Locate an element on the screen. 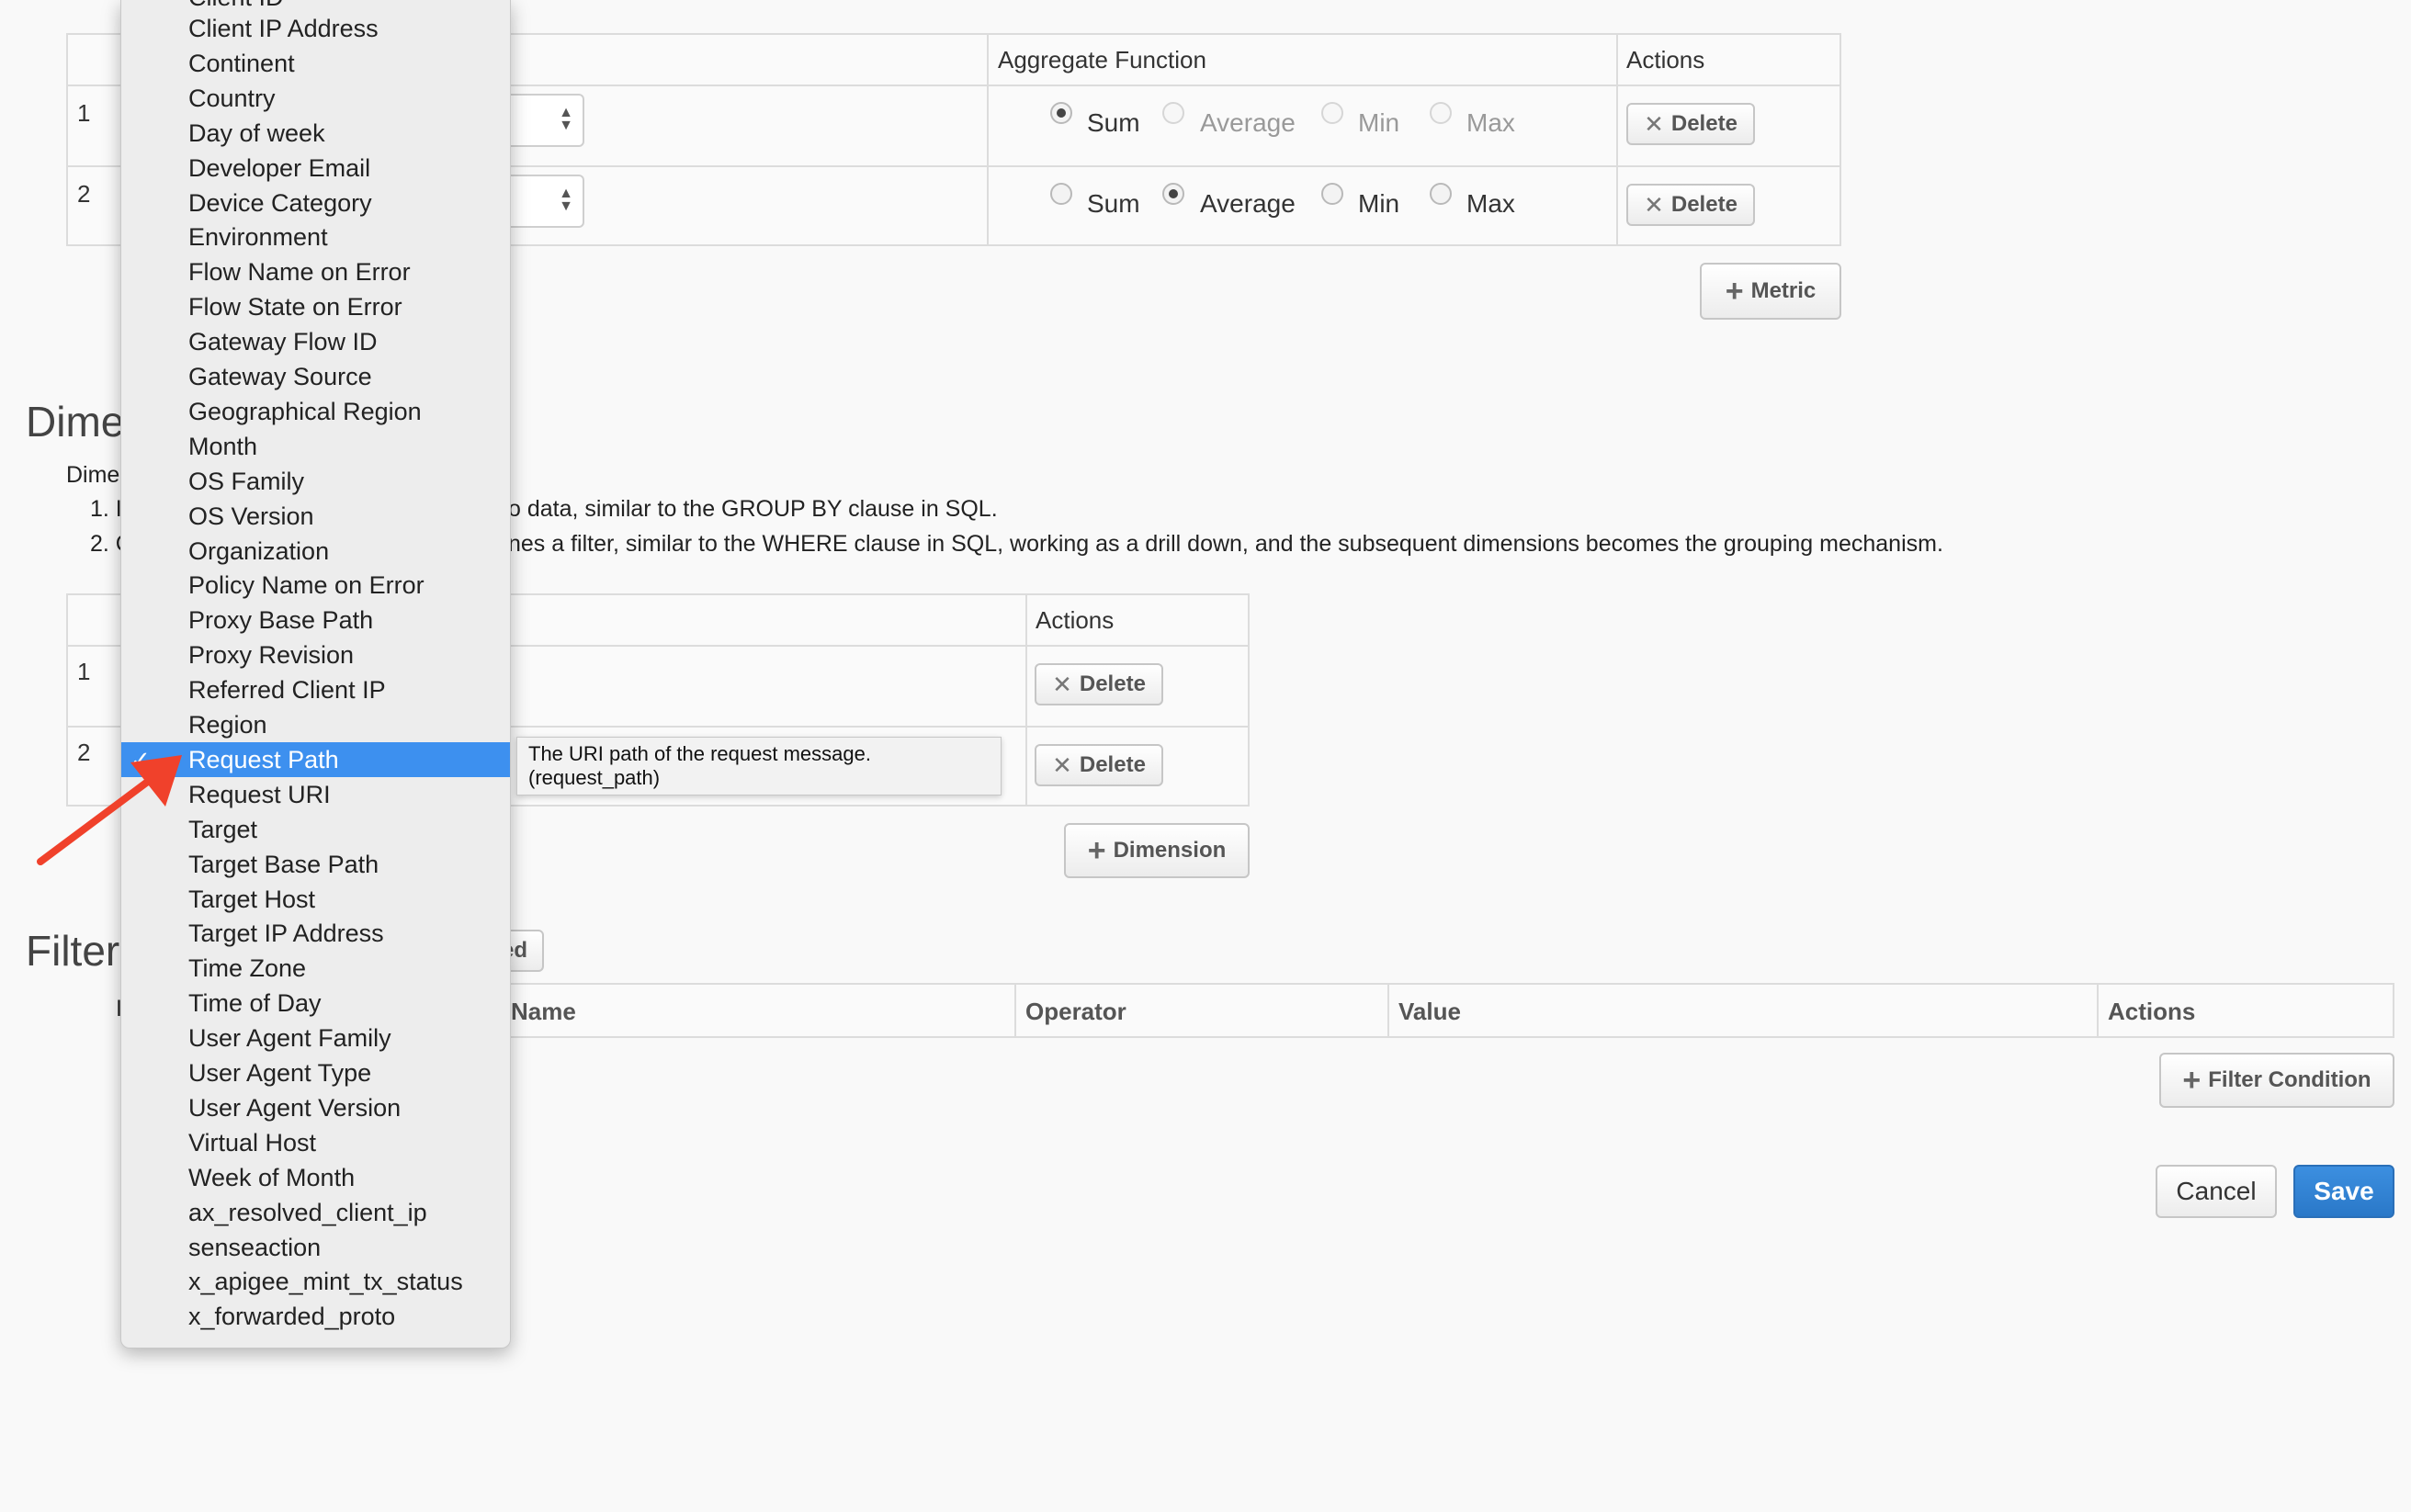 The image size is (2411, 1512). dropdown-option: Flow State on Error is located at coordinates (316, 306).